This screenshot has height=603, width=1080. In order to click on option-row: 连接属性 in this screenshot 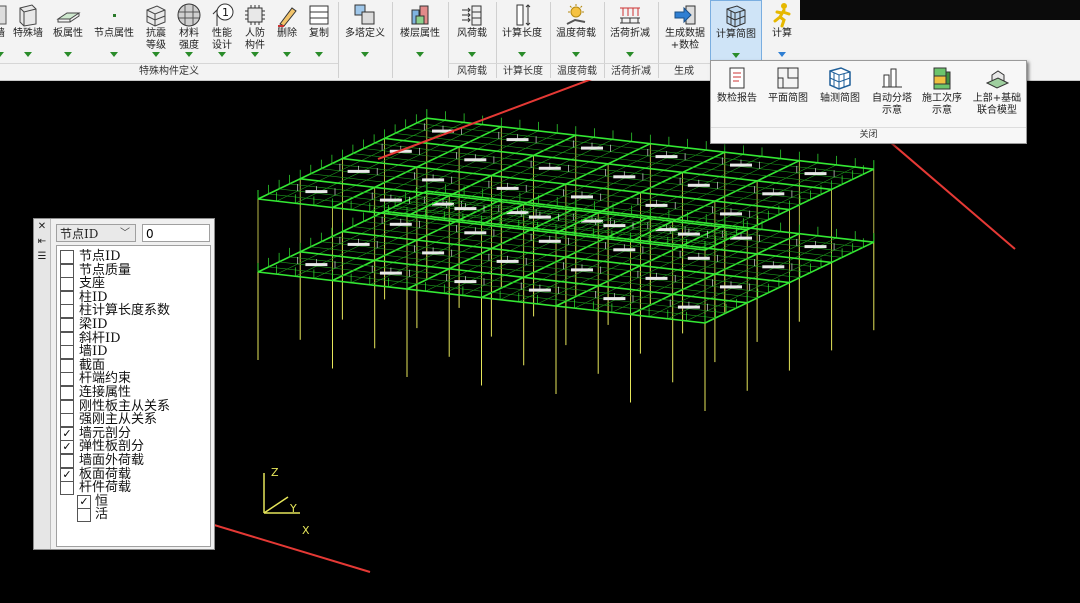, I will do `click(132, 393)`.